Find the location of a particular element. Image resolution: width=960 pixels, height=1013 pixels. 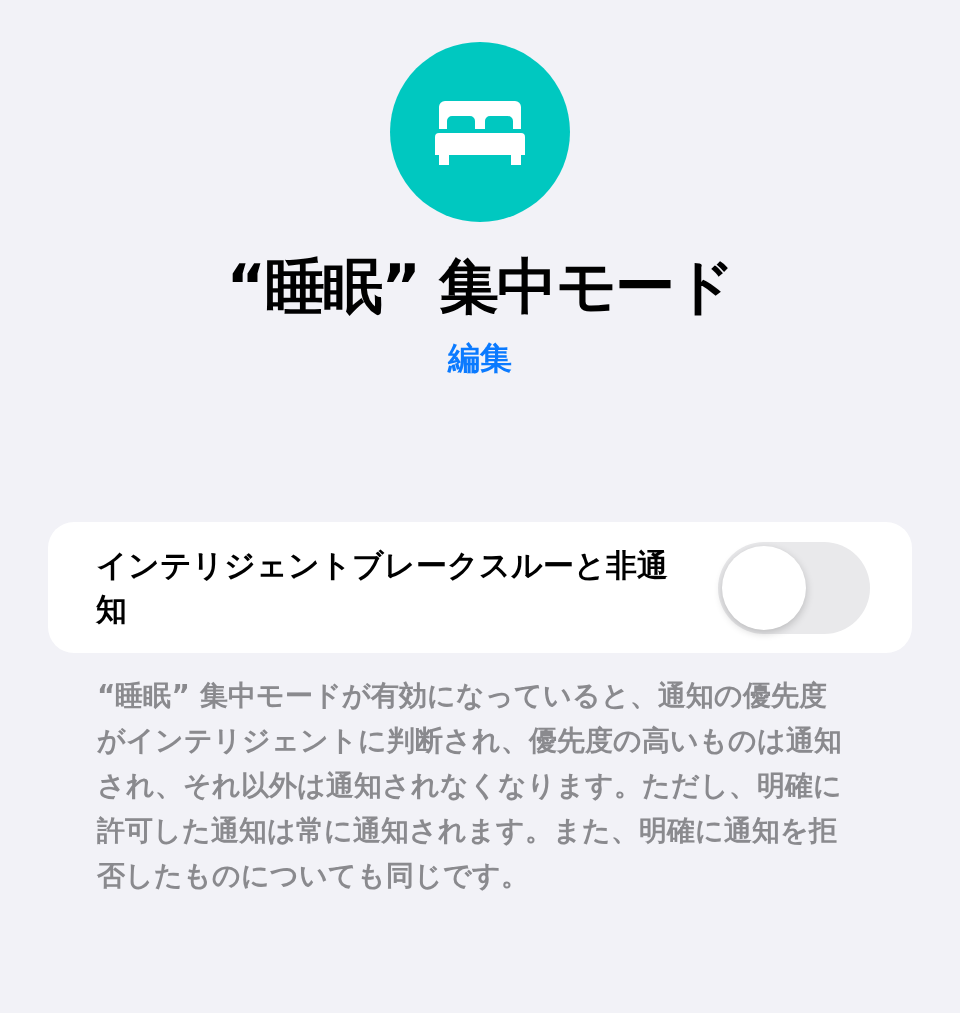

focus-mode-title: “睡眠” 集中モード is located at coordinates (480, 286).